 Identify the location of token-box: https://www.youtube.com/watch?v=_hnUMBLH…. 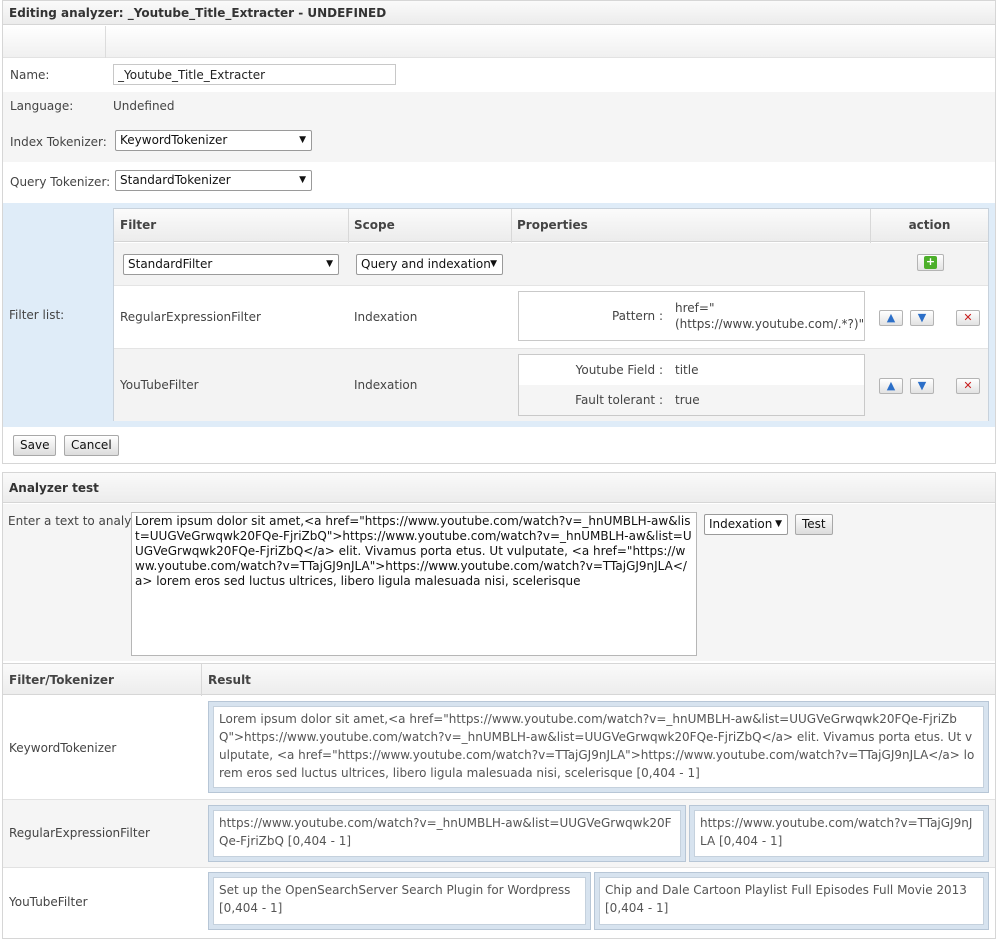
(447, 833).